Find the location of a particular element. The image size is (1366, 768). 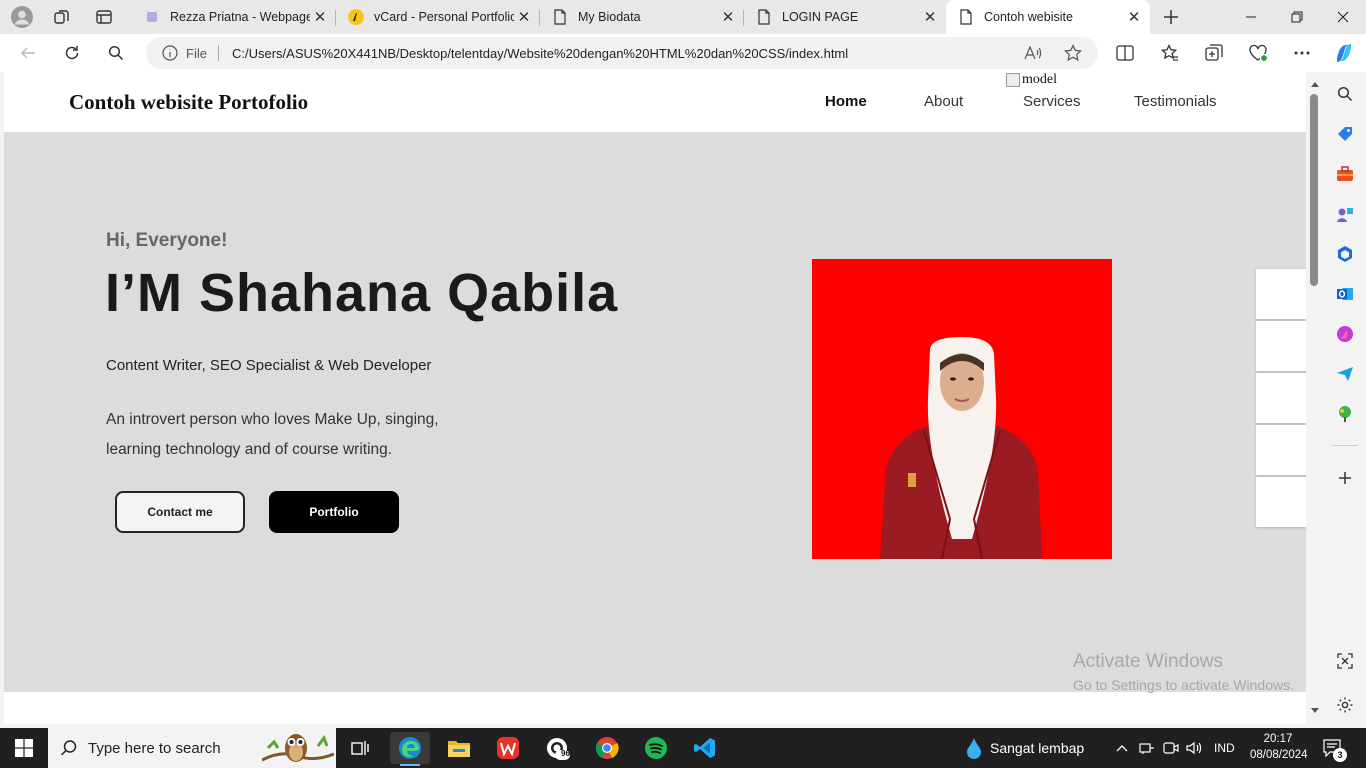

outlook-icon is located at coordinates (1345, 294).